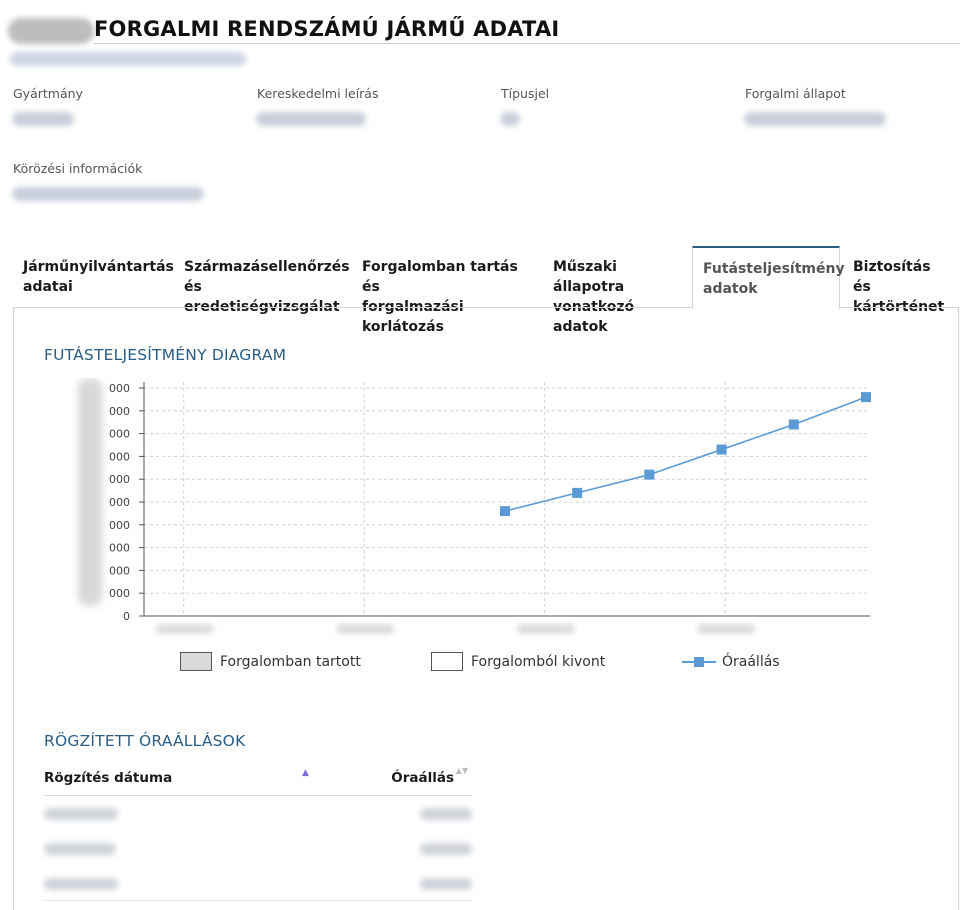  I want to click on legend-label-withdrawn: Forgalomból kivont, so click(538, 662).